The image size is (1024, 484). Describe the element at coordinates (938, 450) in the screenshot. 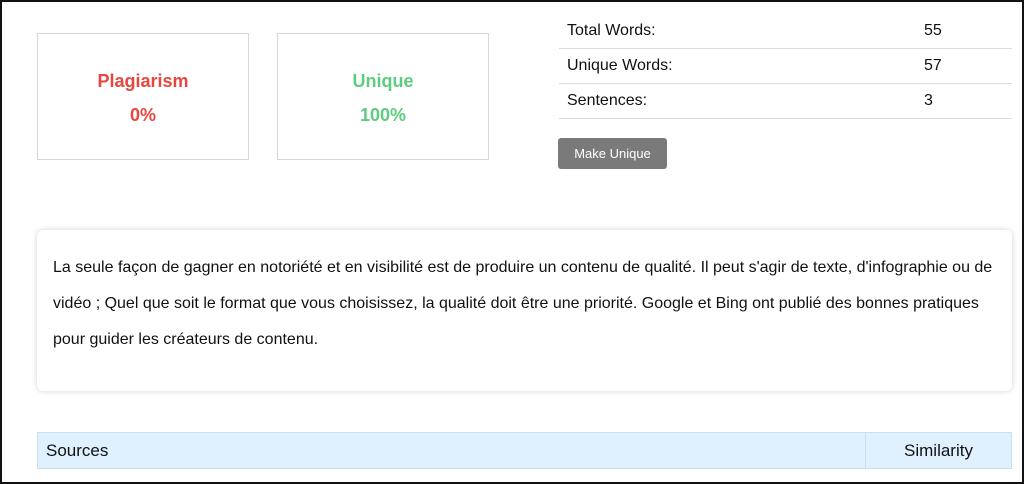

I see `similarity-column-header: Similarity` at that location.